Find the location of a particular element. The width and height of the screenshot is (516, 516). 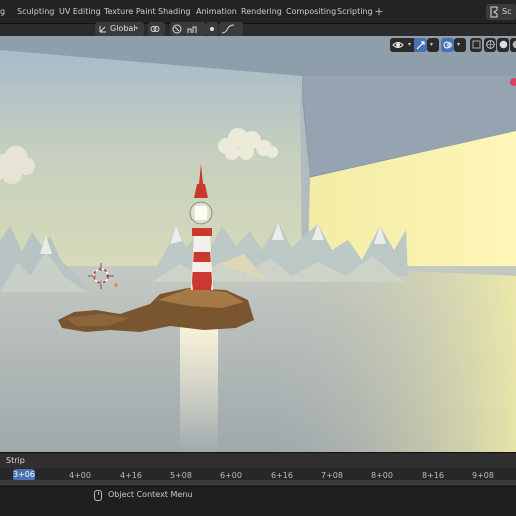

xray-toggle is located at coordinates (476, 45).